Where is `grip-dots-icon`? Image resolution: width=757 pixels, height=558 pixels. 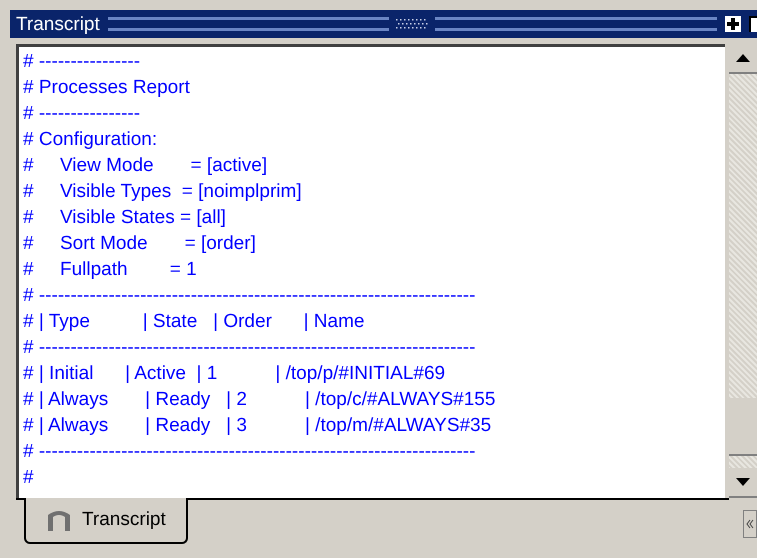 grip-dots-icon is located at coordinates (412, 24).